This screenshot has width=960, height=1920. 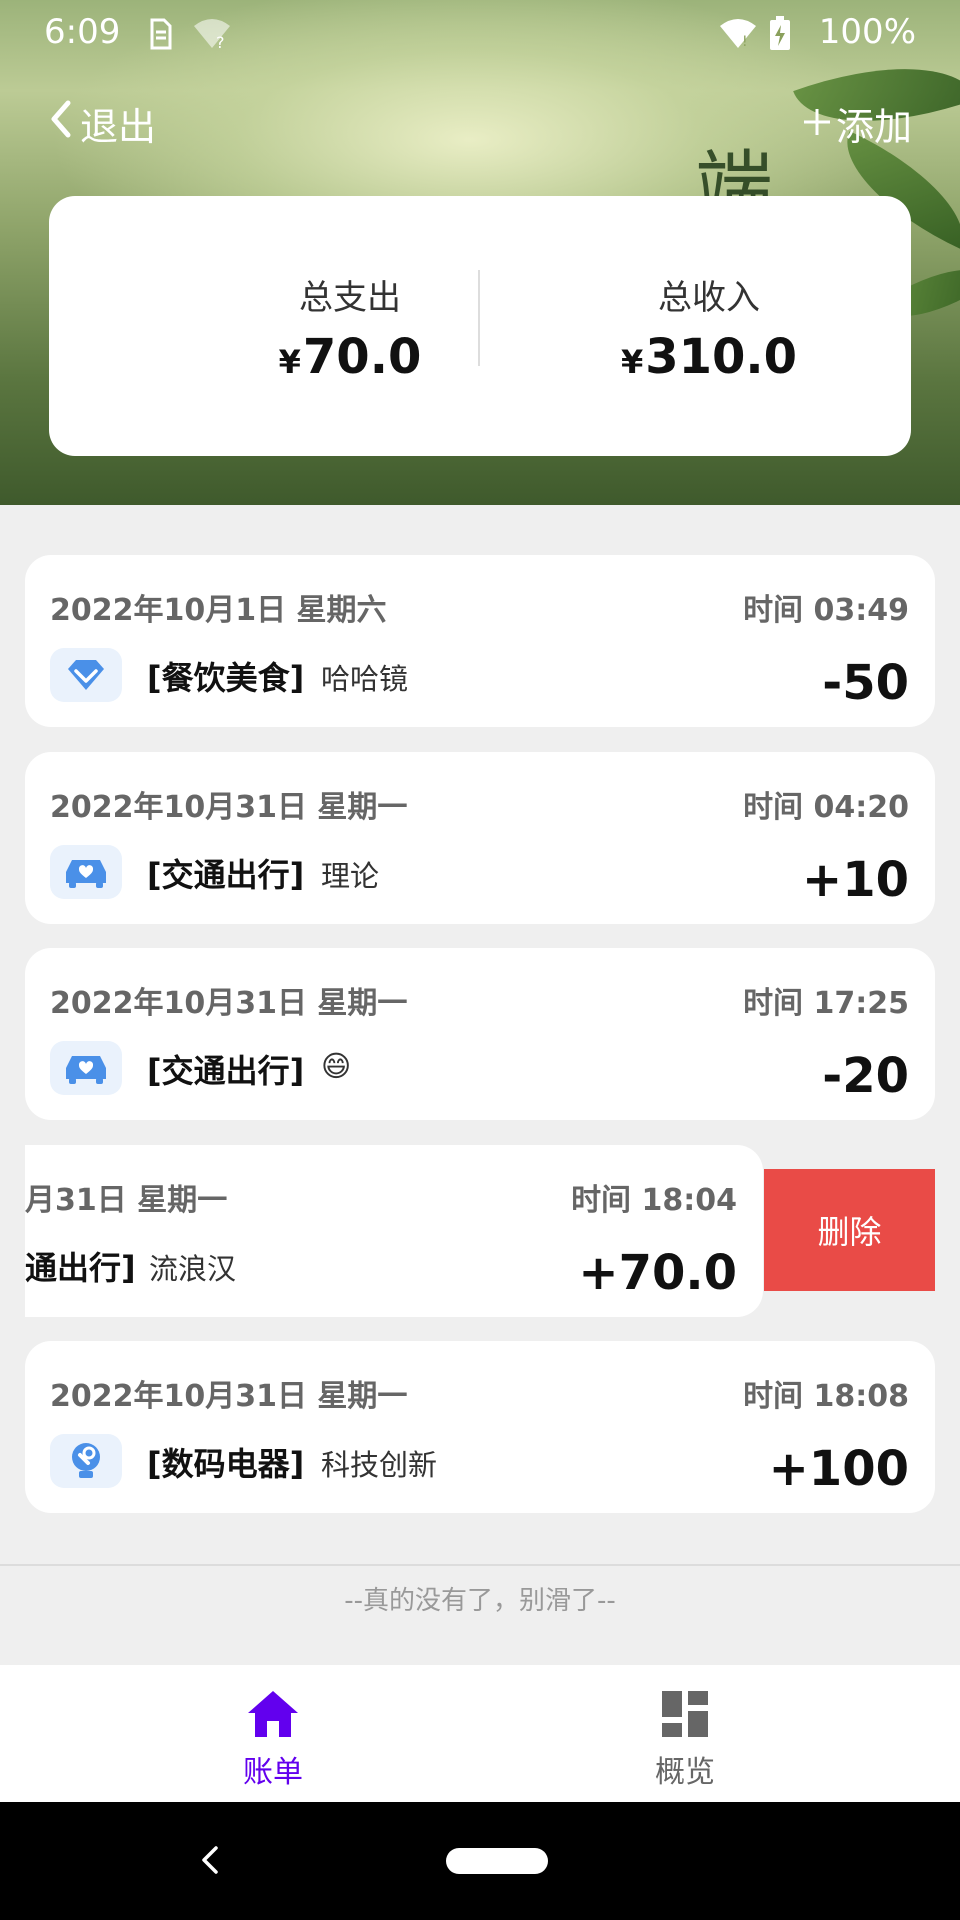 What do you see at coordinates (226, 678) in the screenshot?
I see `record-category: [餐饮美食]` at bounding box center [226, 678].